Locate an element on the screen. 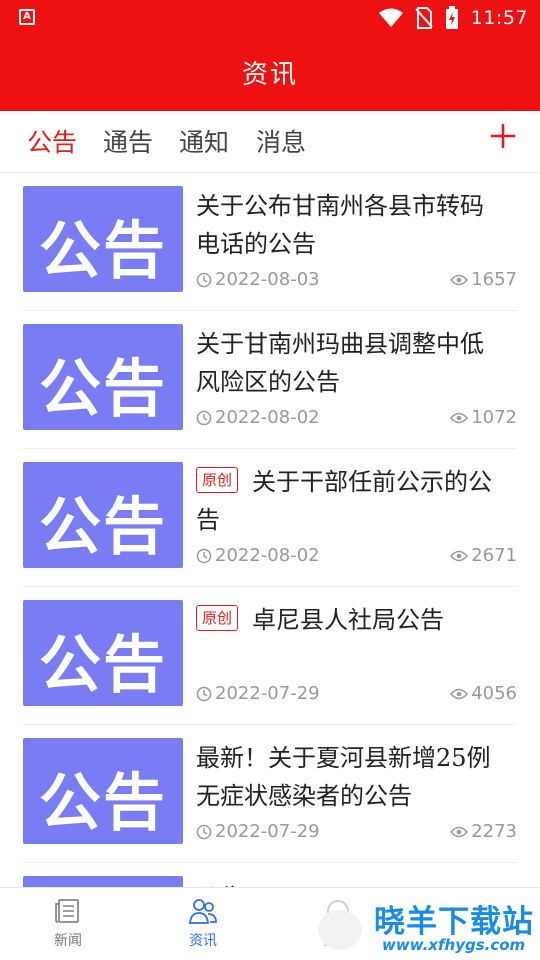  article-title: 关于公布甘南州各县市转码电话的公告 is located at coordinates (346, 225).